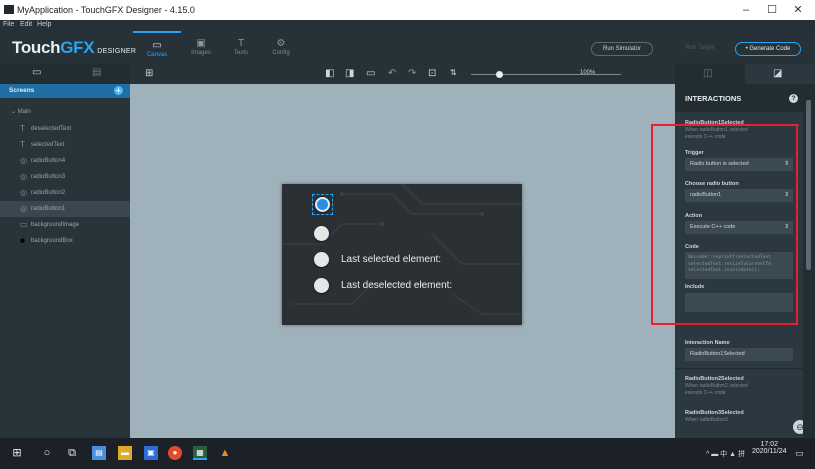  What do you see at coordinates (125, 453) in the screenshot?
I see `file-explorer-icon: ▬` at bounding box center [125, 453].